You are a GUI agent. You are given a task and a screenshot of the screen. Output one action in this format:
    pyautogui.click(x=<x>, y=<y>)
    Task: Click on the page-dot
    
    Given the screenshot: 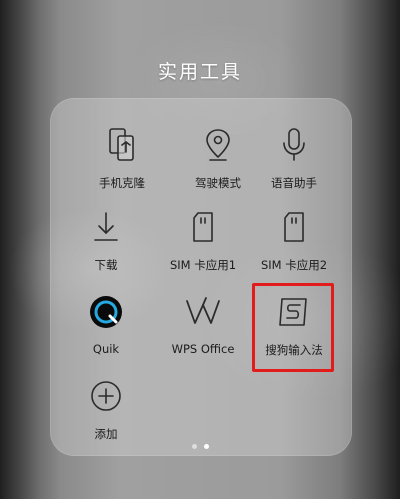 What is the action you would take?
    pyautogui.click(x=194, y=446)
    